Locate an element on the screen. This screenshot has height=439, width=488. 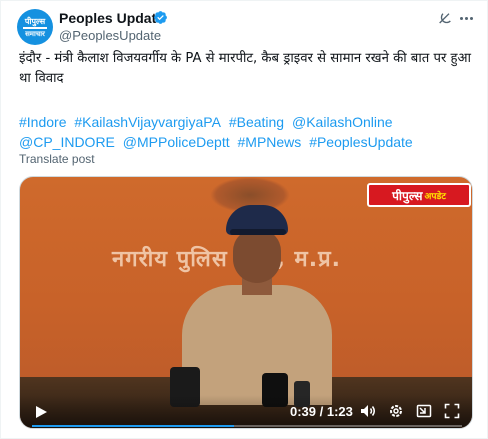
officer-head is located at coordinates (257, 256).